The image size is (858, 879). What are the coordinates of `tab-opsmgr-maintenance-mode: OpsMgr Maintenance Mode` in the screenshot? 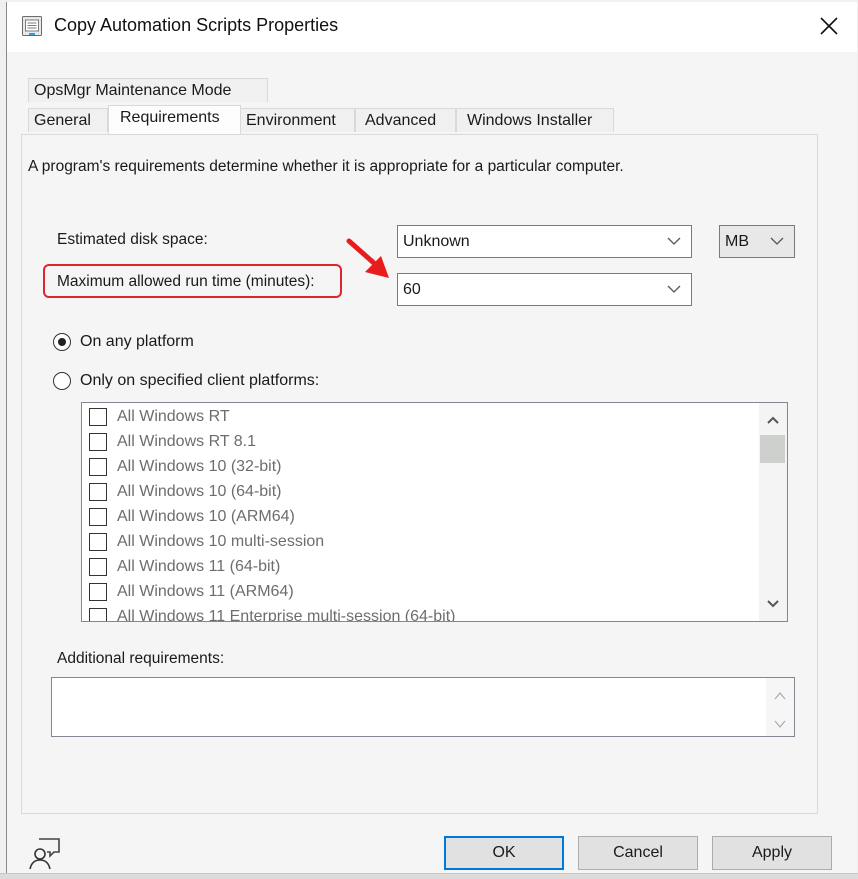 It's located at (148, 90).